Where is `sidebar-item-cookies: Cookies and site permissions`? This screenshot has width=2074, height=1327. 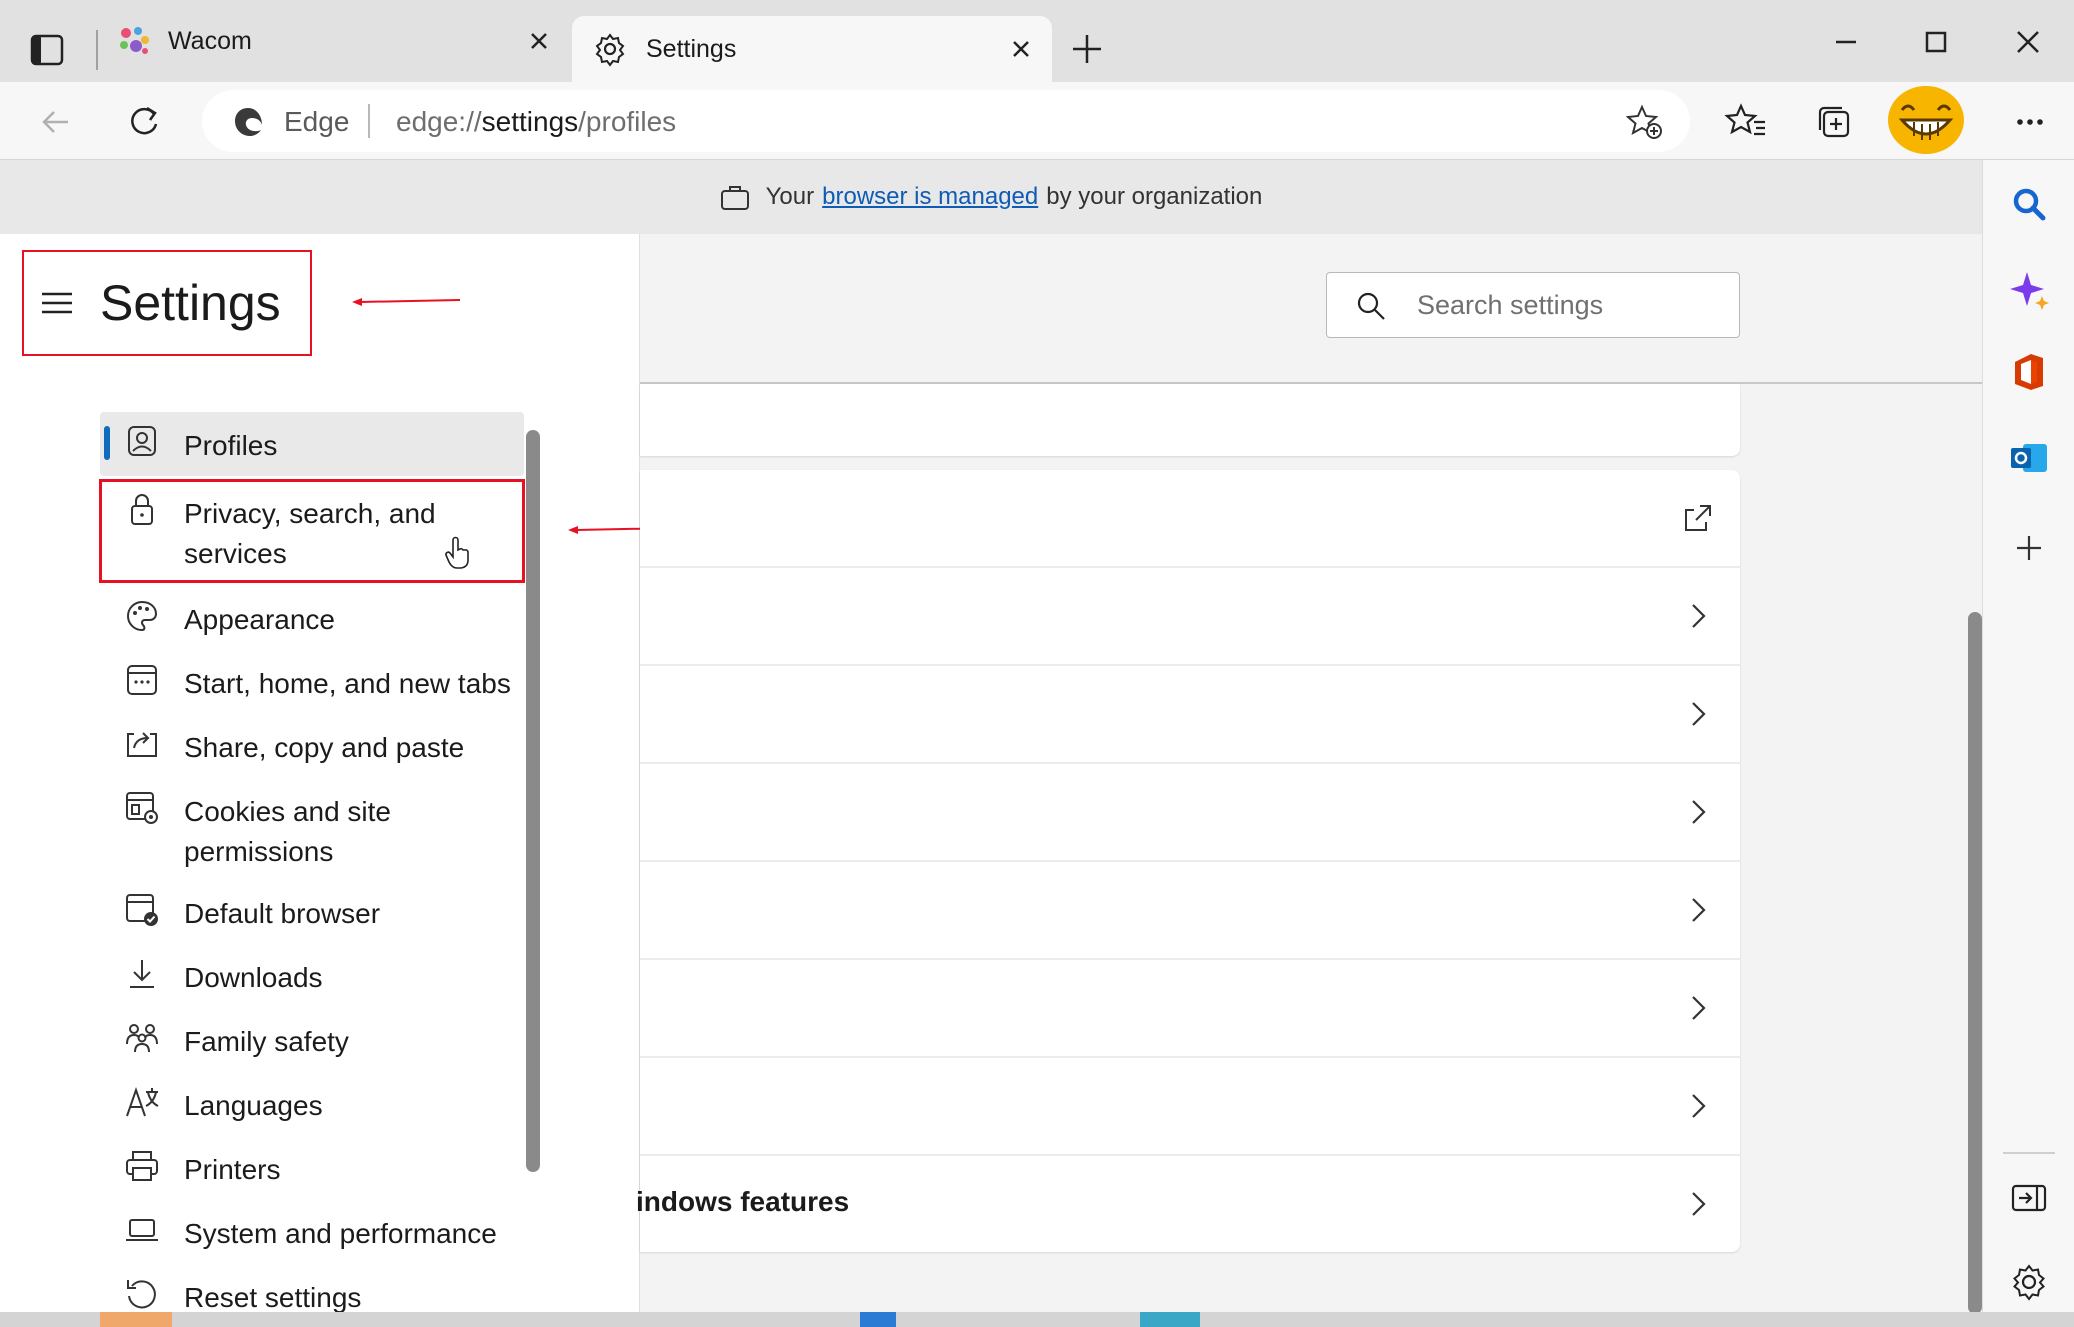
sidebar-item-cookies: Cookies and site permissions is located at coordinates (312, 829).